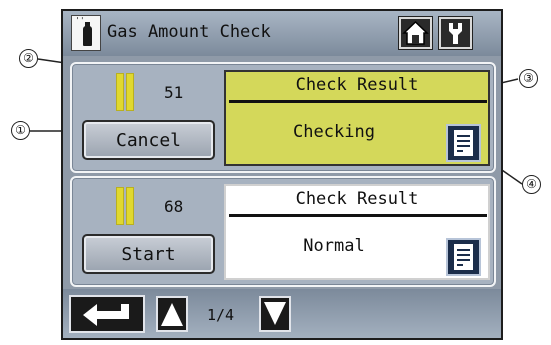 Image resolution: width=551 pixels, height=345 pixels. What do you see at coordinates (531, 184) in the screenshot?
I see `callout-4: ④` at bounding box center [531, 184].